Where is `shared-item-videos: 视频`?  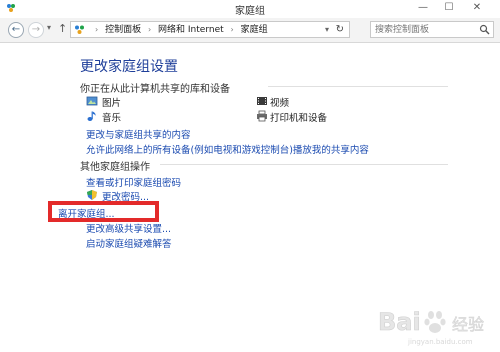 shared-item-videos: 视频 is located at coordinates (280, 103).